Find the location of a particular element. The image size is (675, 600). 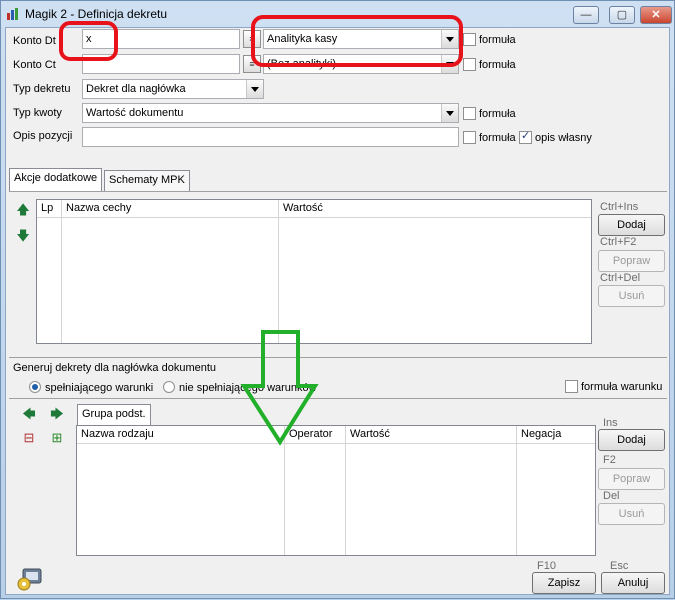

opis-pozycji-input is located at coordinates (270, 137).